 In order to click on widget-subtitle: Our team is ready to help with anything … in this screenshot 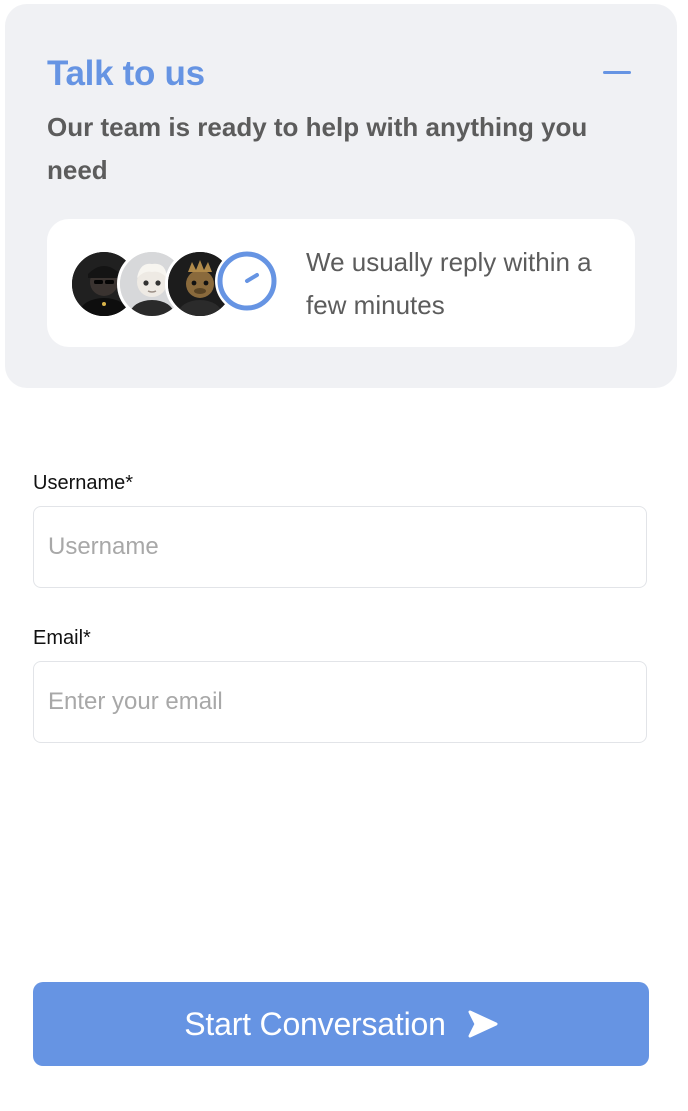, I will do `click(317, 148)`.